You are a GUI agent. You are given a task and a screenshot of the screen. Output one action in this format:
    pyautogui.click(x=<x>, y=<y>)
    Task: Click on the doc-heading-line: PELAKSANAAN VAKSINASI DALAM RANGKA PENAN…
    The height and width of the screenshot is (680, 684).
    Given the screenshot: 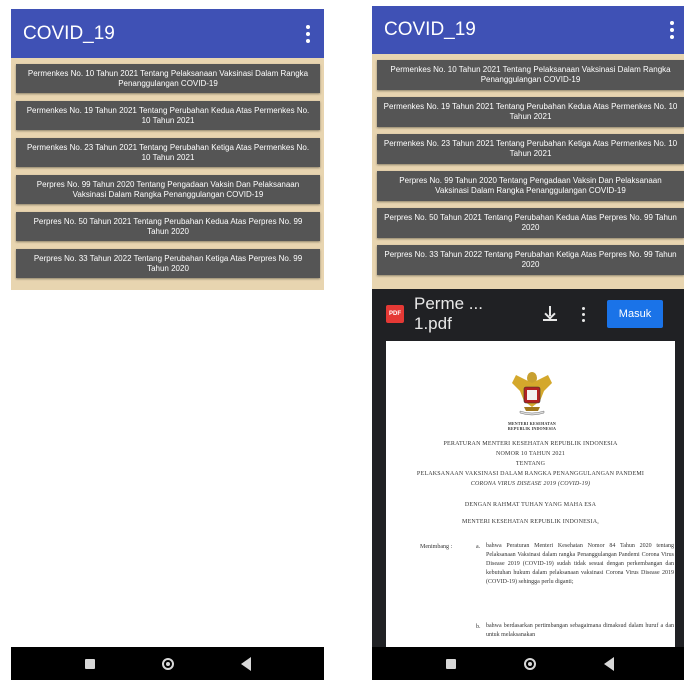 What is the action you would take?
    pyautogui.click(x=530, y=474)
    